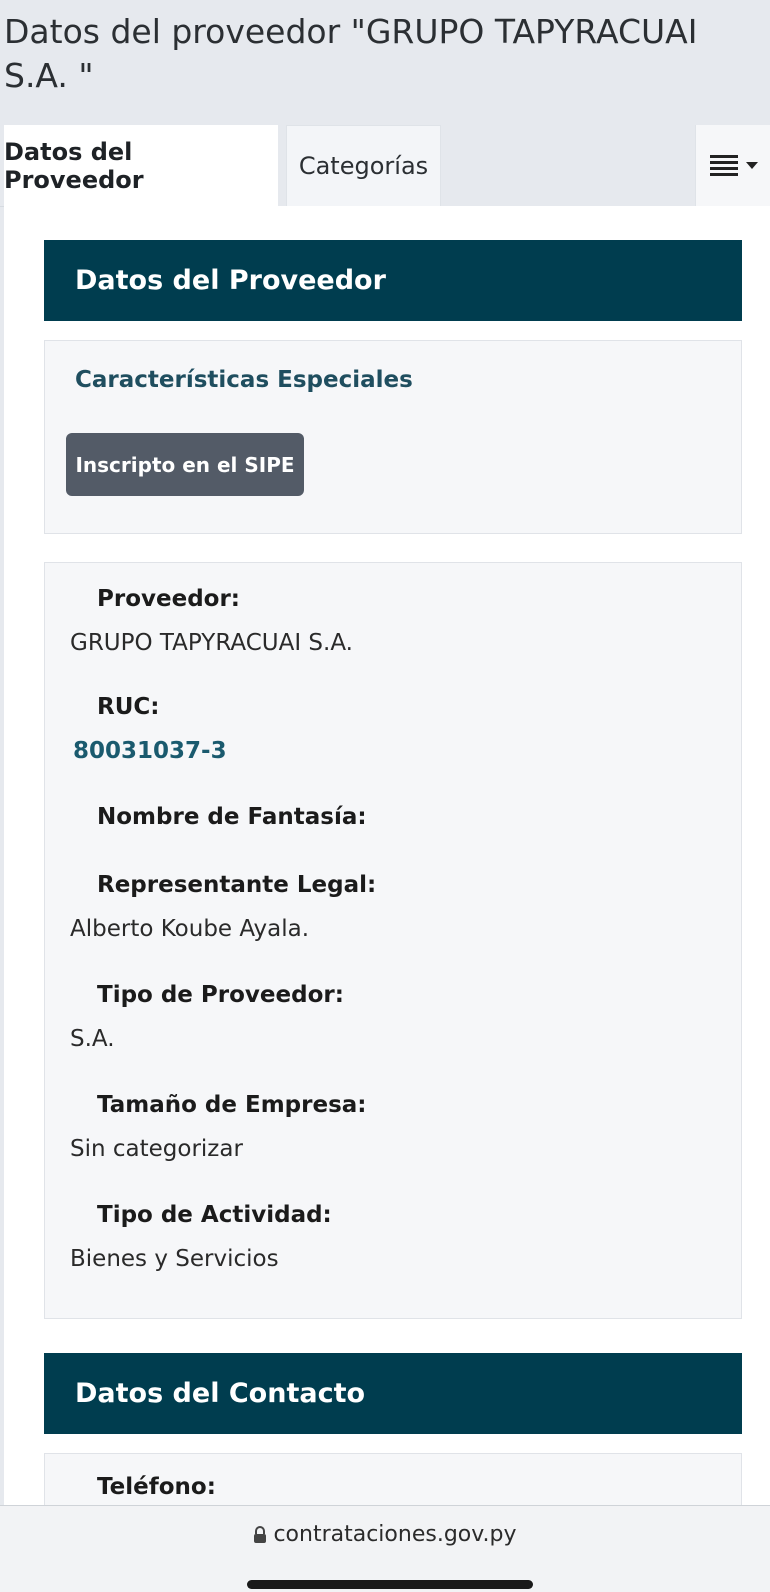 The height and width of the screenshot is (1592, 770). What do you see at coordinates (211, 643) in the screenshot?
I see `provider-value: GRUPO TAPYRACUAI S.A.` at bounding box center [211, 643].